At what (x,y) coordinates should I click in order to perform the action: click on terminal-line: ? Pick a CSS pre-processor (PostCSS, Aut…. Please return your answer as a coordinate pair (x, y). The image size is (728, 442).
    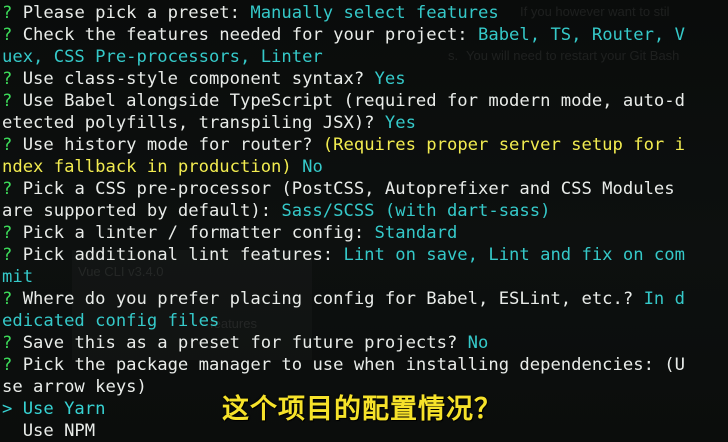
    Looking at the image, I should click on (365, 189).